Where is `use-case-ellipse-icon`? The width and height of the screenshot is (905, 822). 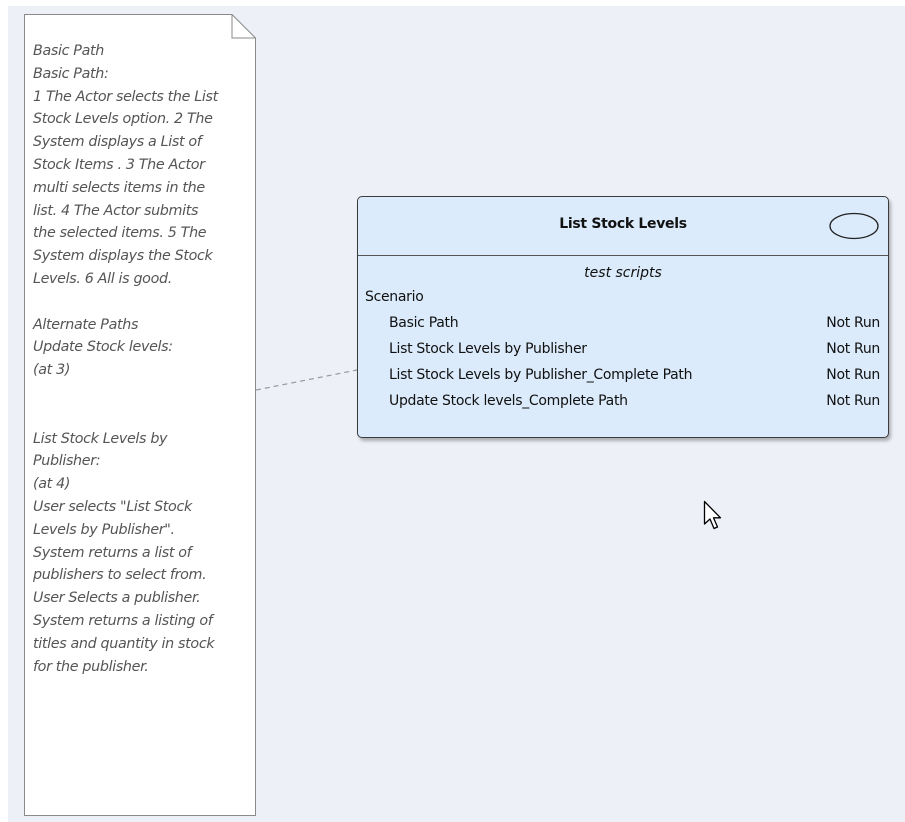
use-case-ellipse-icon is located at coordinates (854, 226).